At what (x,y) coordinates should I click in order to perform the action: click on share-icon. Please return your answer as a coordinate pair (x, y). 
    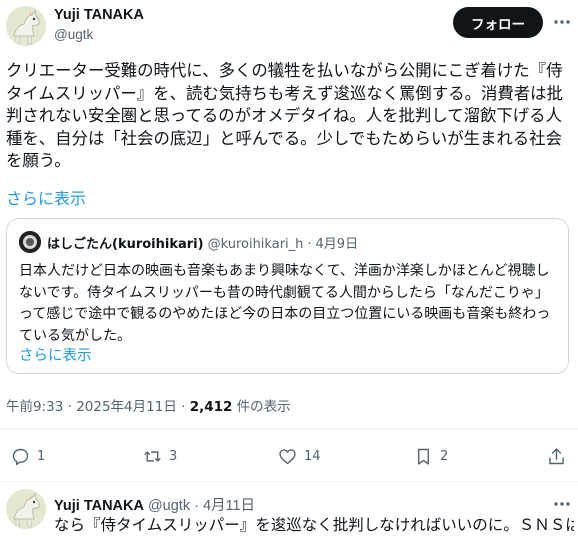
    Looking at the image, I should click on (556, 455).